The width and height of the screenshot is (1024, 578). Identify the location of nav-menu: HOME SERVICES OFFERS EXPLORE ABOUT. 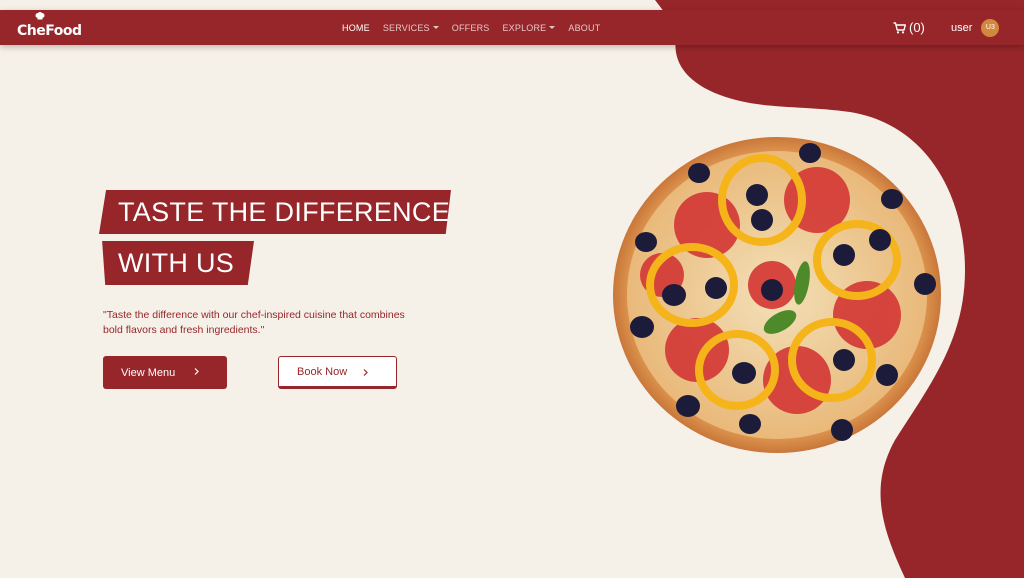
(471, 27).